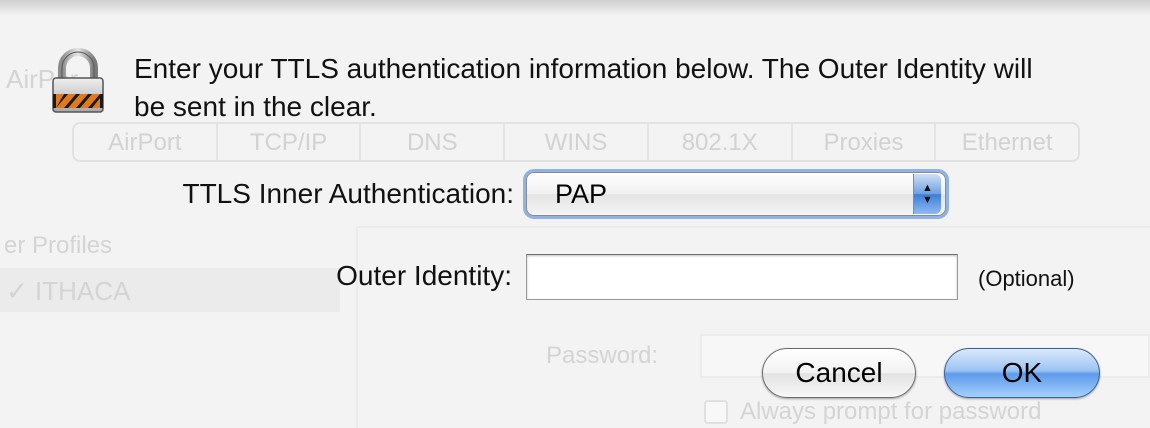  I want to click on up-down-arrows-icon: ▲ ▼, so click(927, 194).